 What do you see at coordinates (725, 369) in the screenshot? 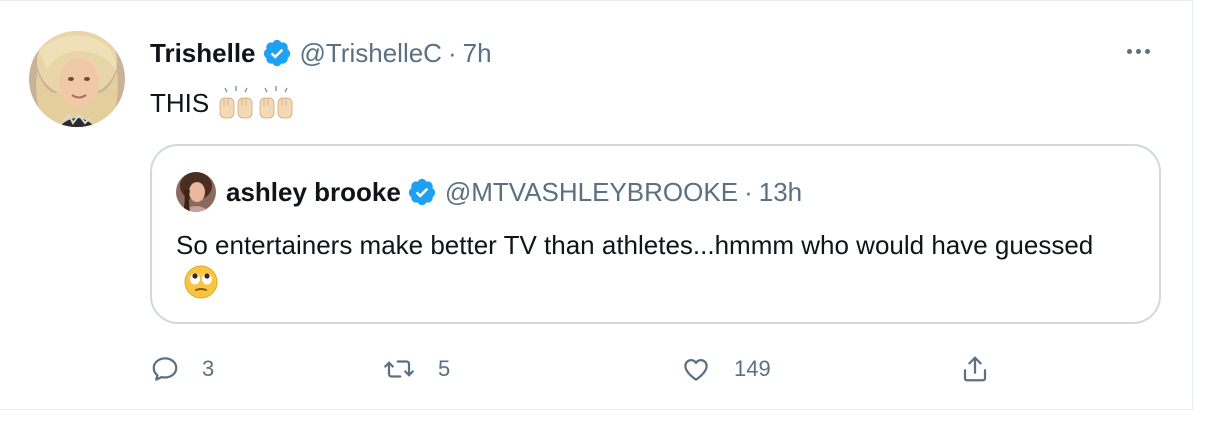
I see `like-button: 149` at bounding box center [725, 369].